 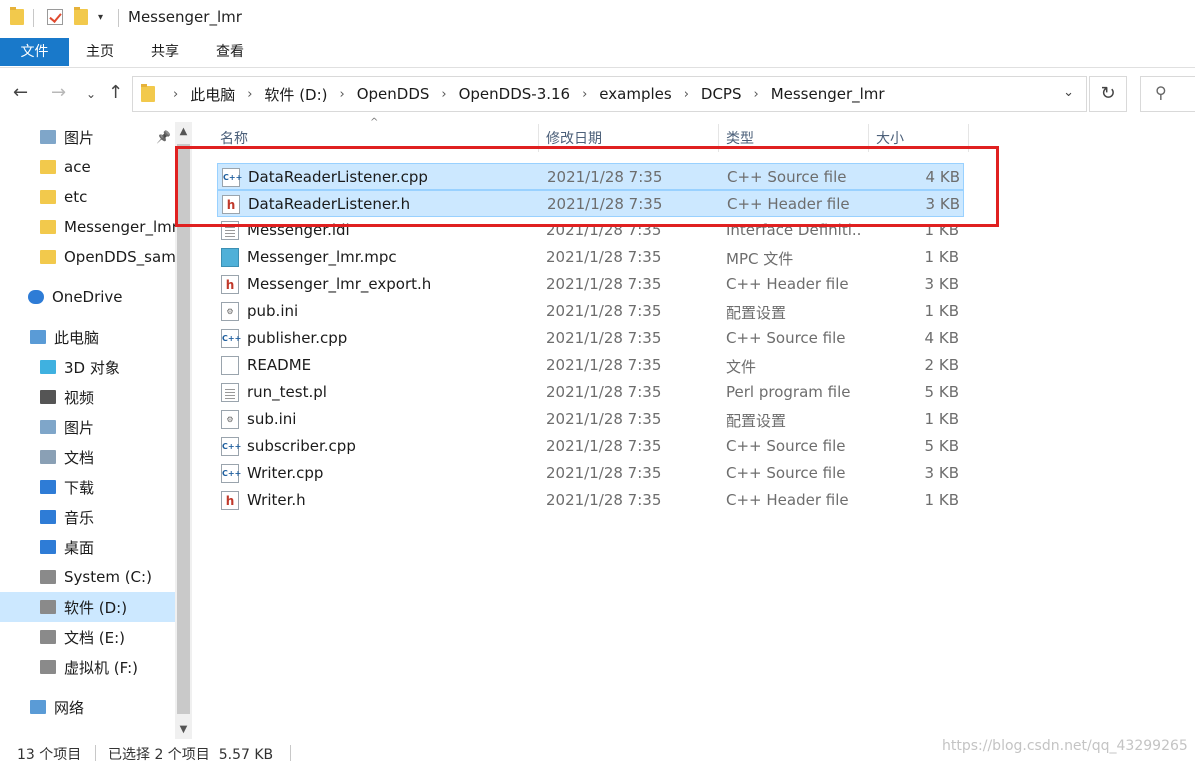 I want to click on breadcrumb-opendds-version: OpenDDS-3.16, so click(x=515, y=94).